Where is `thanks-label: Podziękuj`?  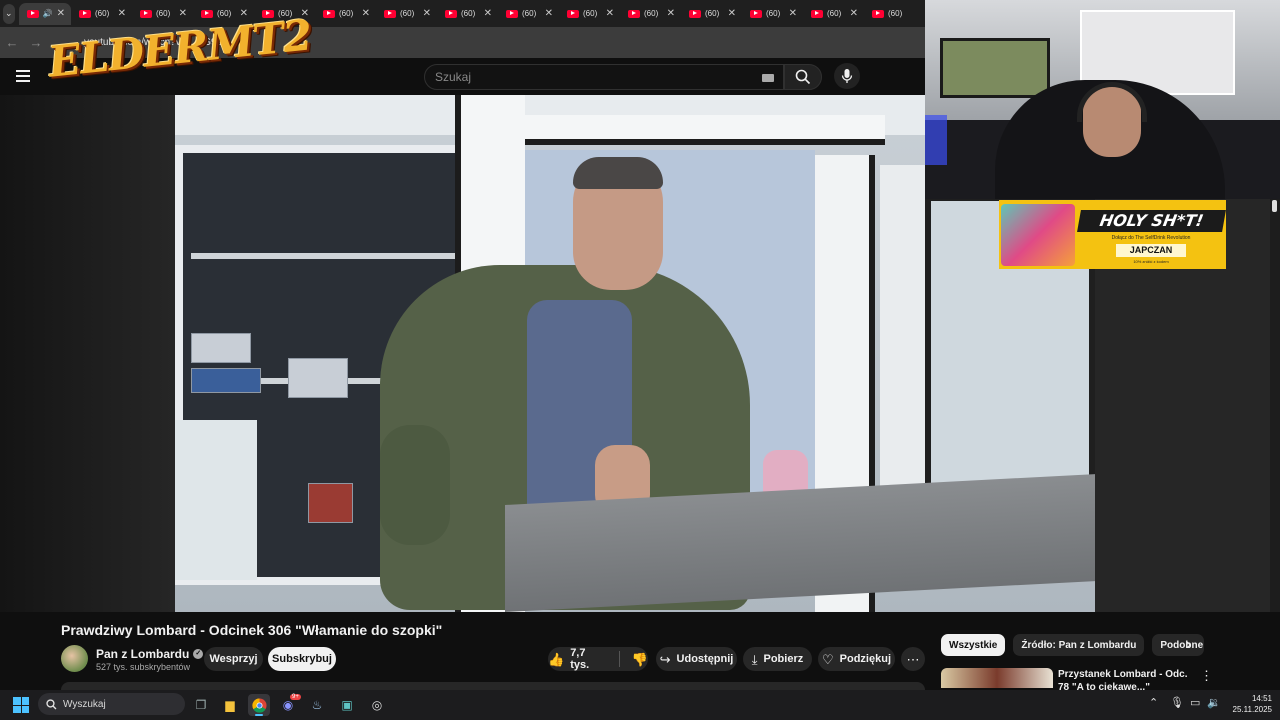
thanks-label: Podziękuj is located at coordinates (865, 659).